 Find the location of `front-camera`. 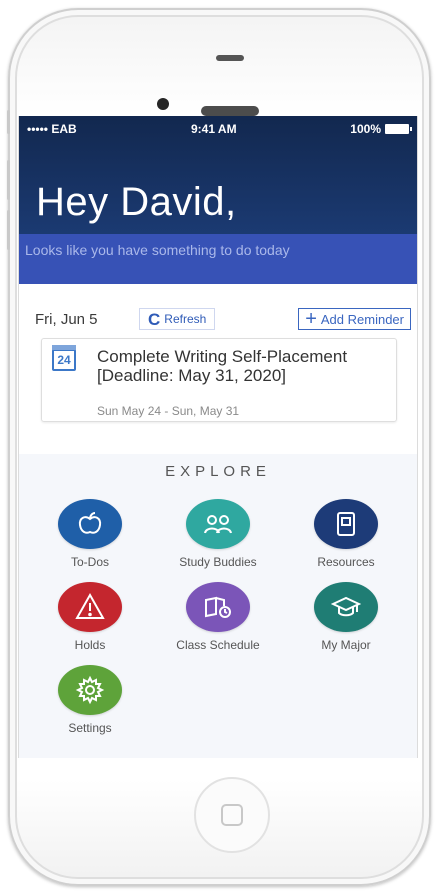

front-camera is located at coordinates (163, 104).